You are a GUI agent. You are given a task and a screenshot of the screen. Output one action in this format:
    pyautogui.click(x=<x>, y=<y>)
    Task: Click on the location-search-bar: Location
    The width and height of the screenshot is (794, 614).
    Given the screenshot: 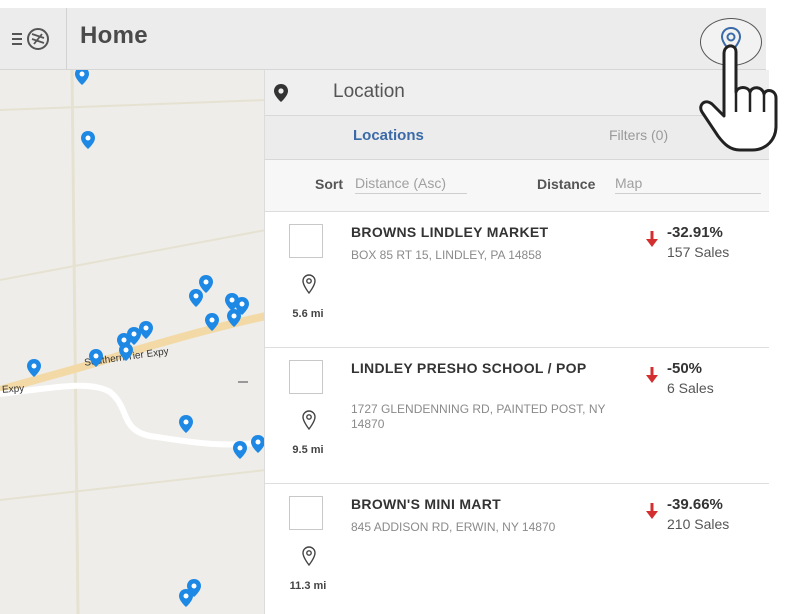 What is the action you would take?
    pyautogui.click(x=517, y=93)
    